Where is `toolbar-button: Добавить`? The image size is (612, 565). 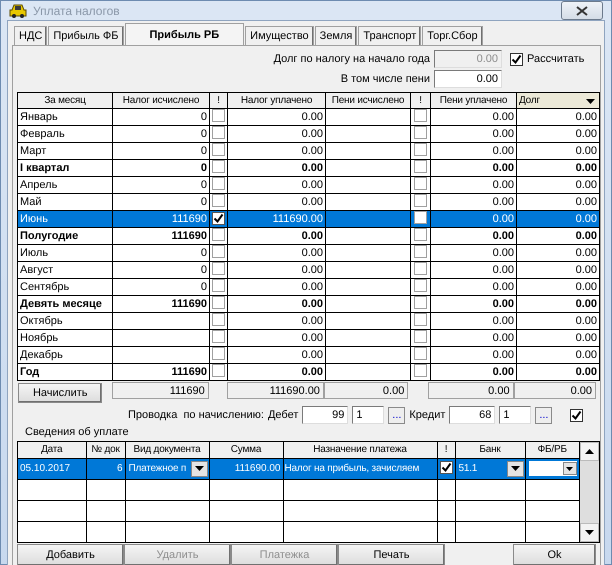
toolbar-button: Добавить is located at coordinates (70, 554).